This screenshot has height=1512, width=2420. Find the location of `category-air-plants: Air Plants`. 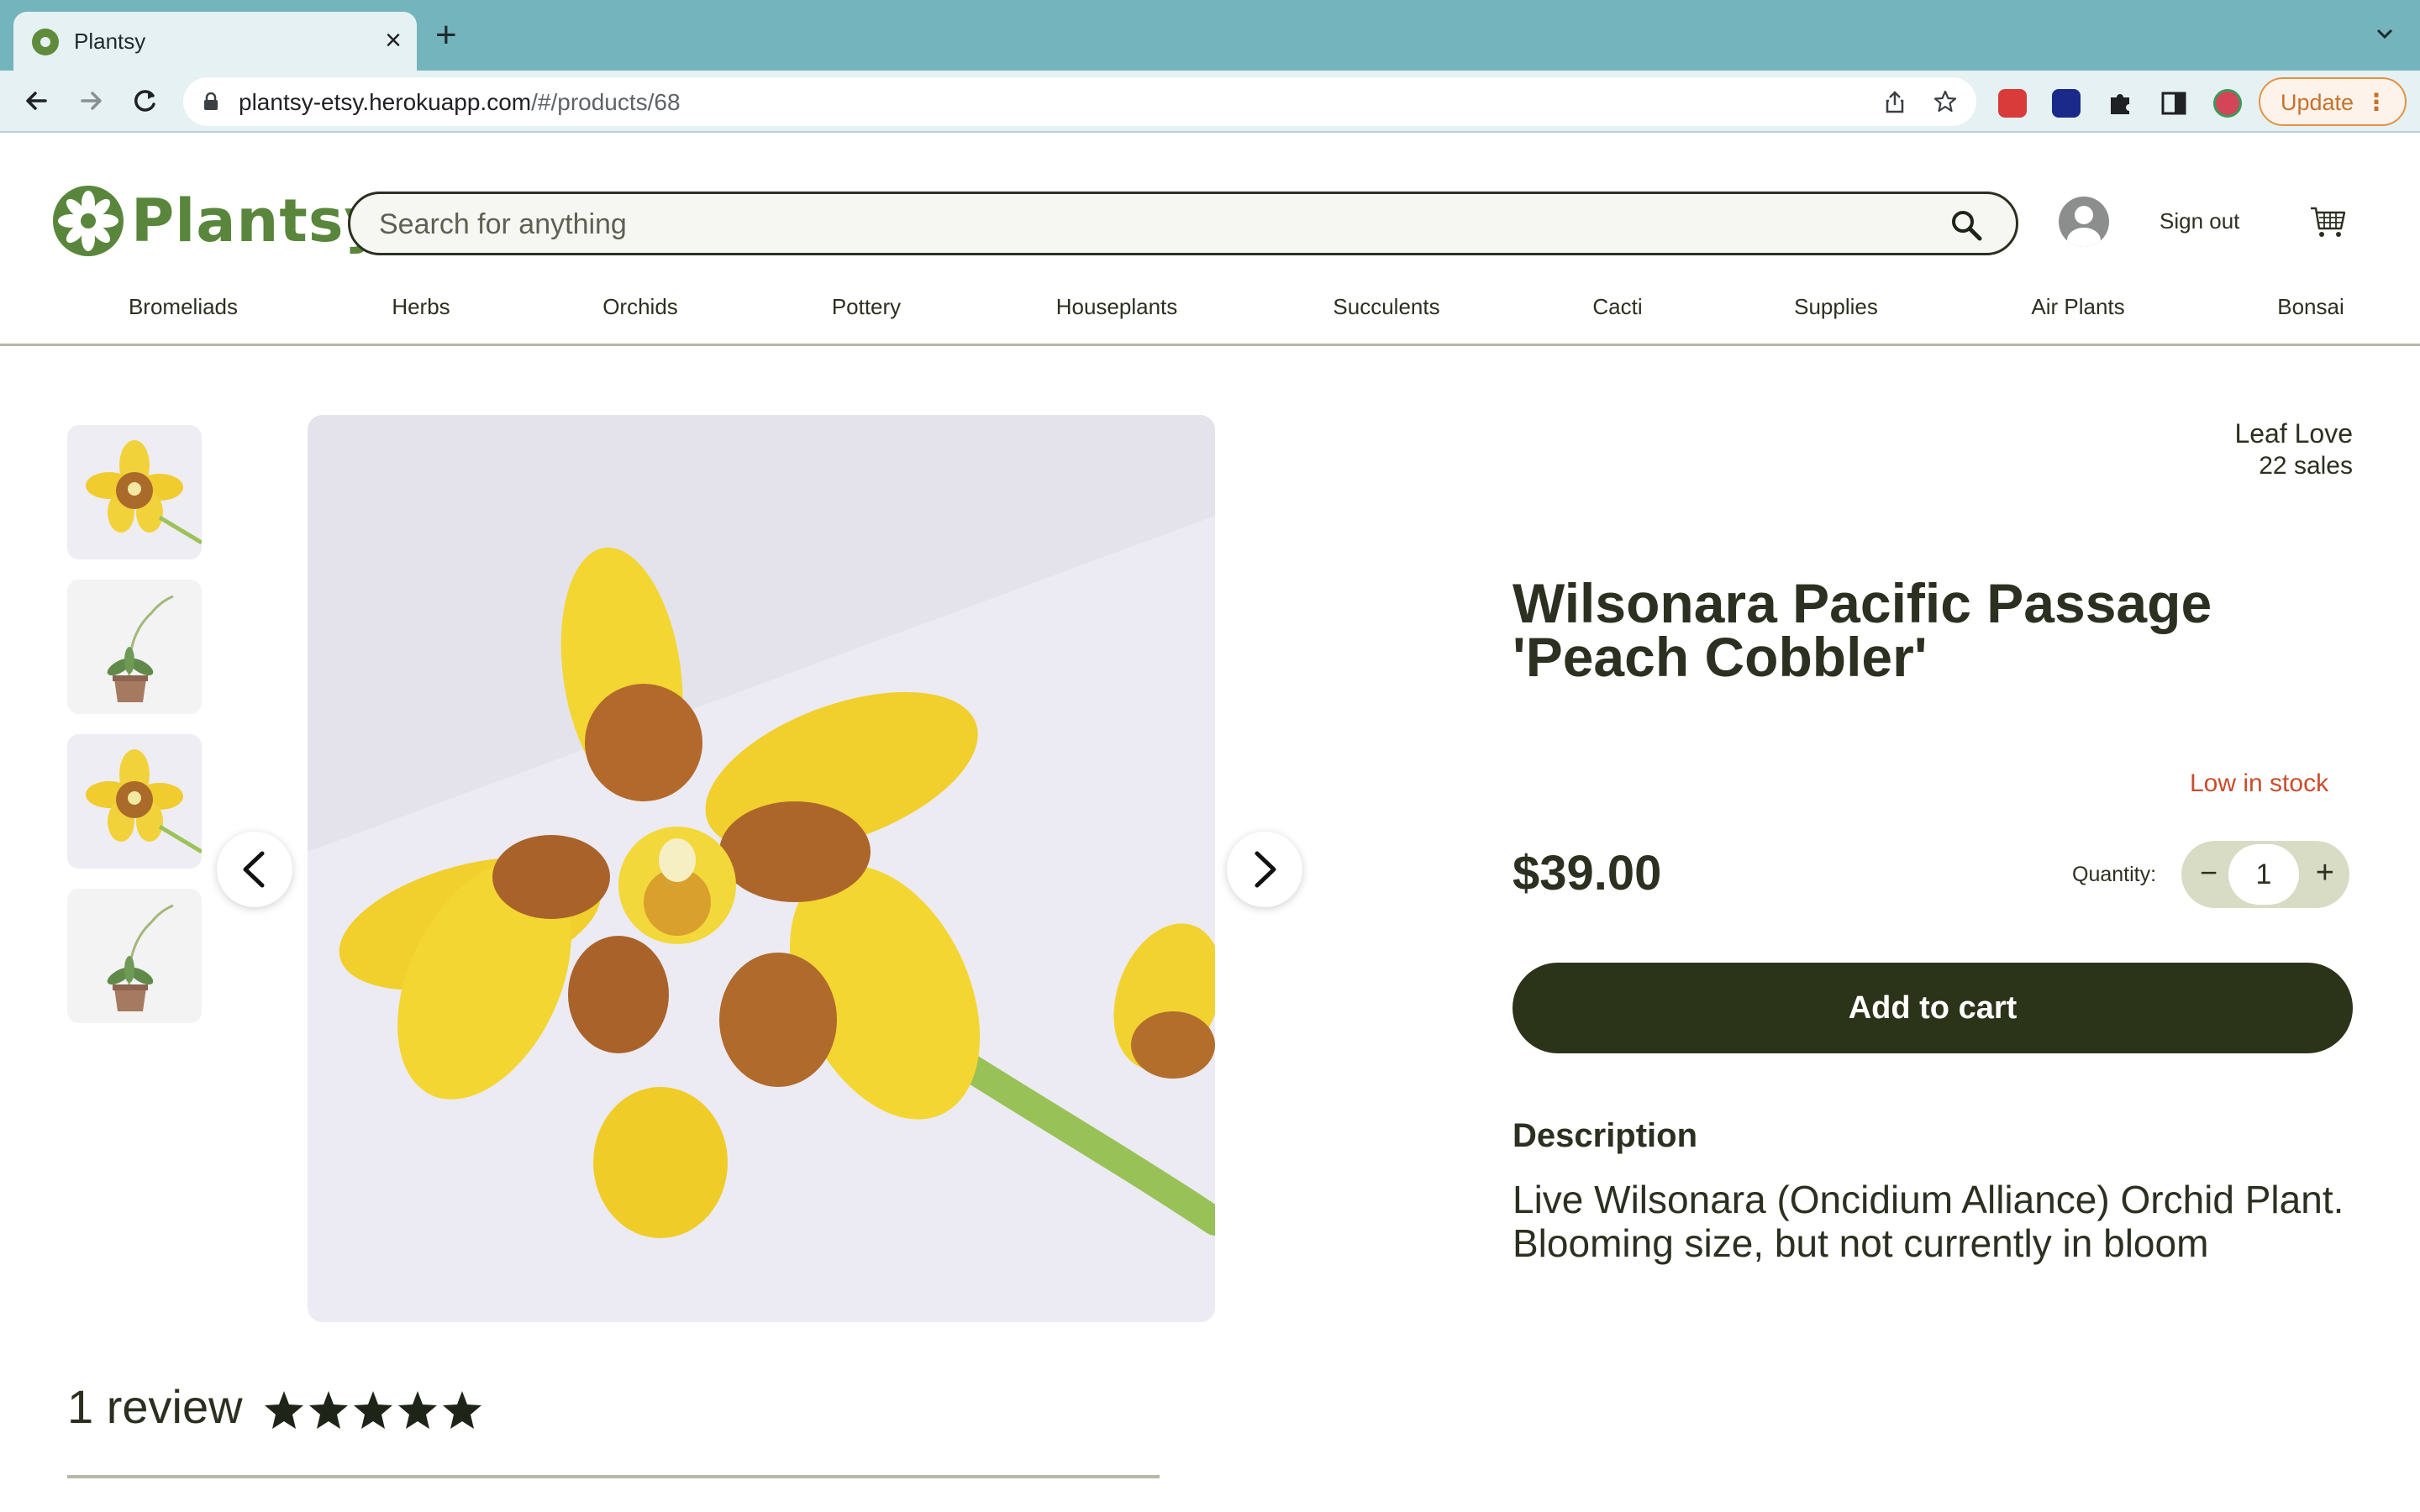

category-air-plants: Air Plants is located at coordinates (2077, 307).